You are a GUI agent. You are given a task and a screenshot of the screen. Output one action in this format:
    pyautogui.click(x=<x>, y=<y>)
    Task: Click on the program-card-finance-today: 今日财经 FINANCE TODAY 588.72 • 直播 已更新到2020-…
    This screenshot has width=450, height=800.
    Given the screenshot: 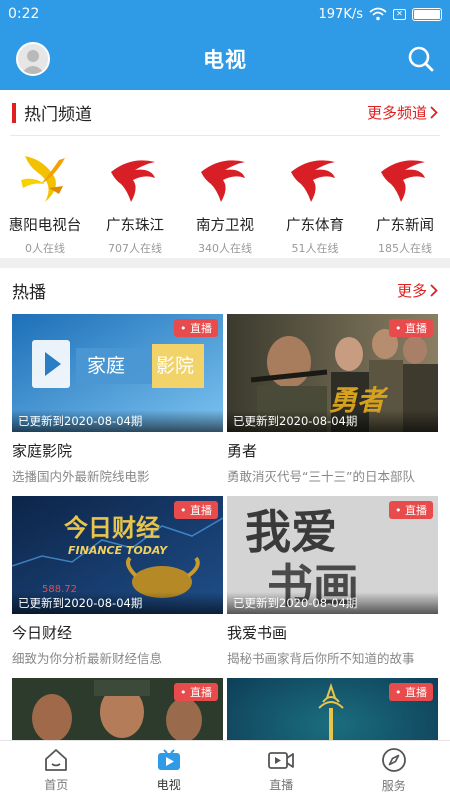 What is the action you would take?
    pyautogui.click(x=117, y=581)
    